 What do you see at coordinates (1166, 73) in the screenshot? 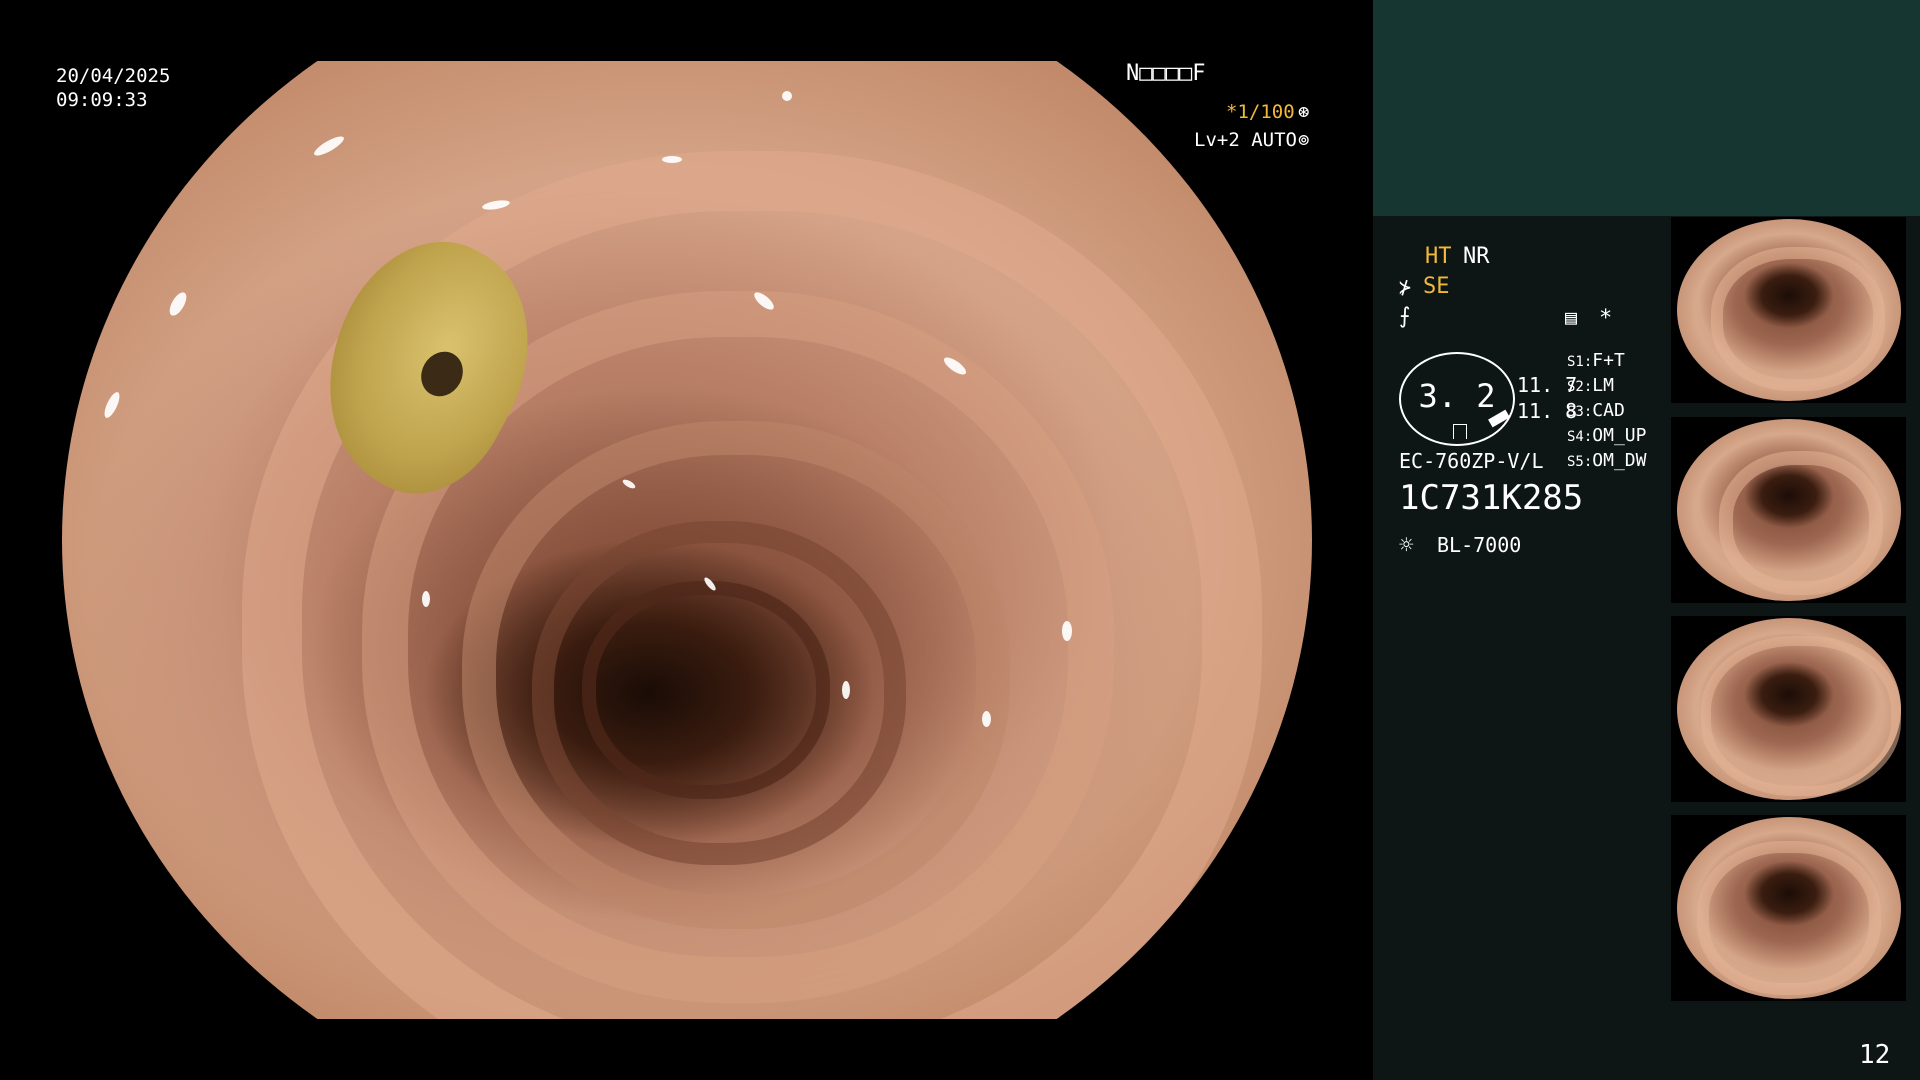
I see `patient-id: N□□□□F` at bounding box center [1166, 73].